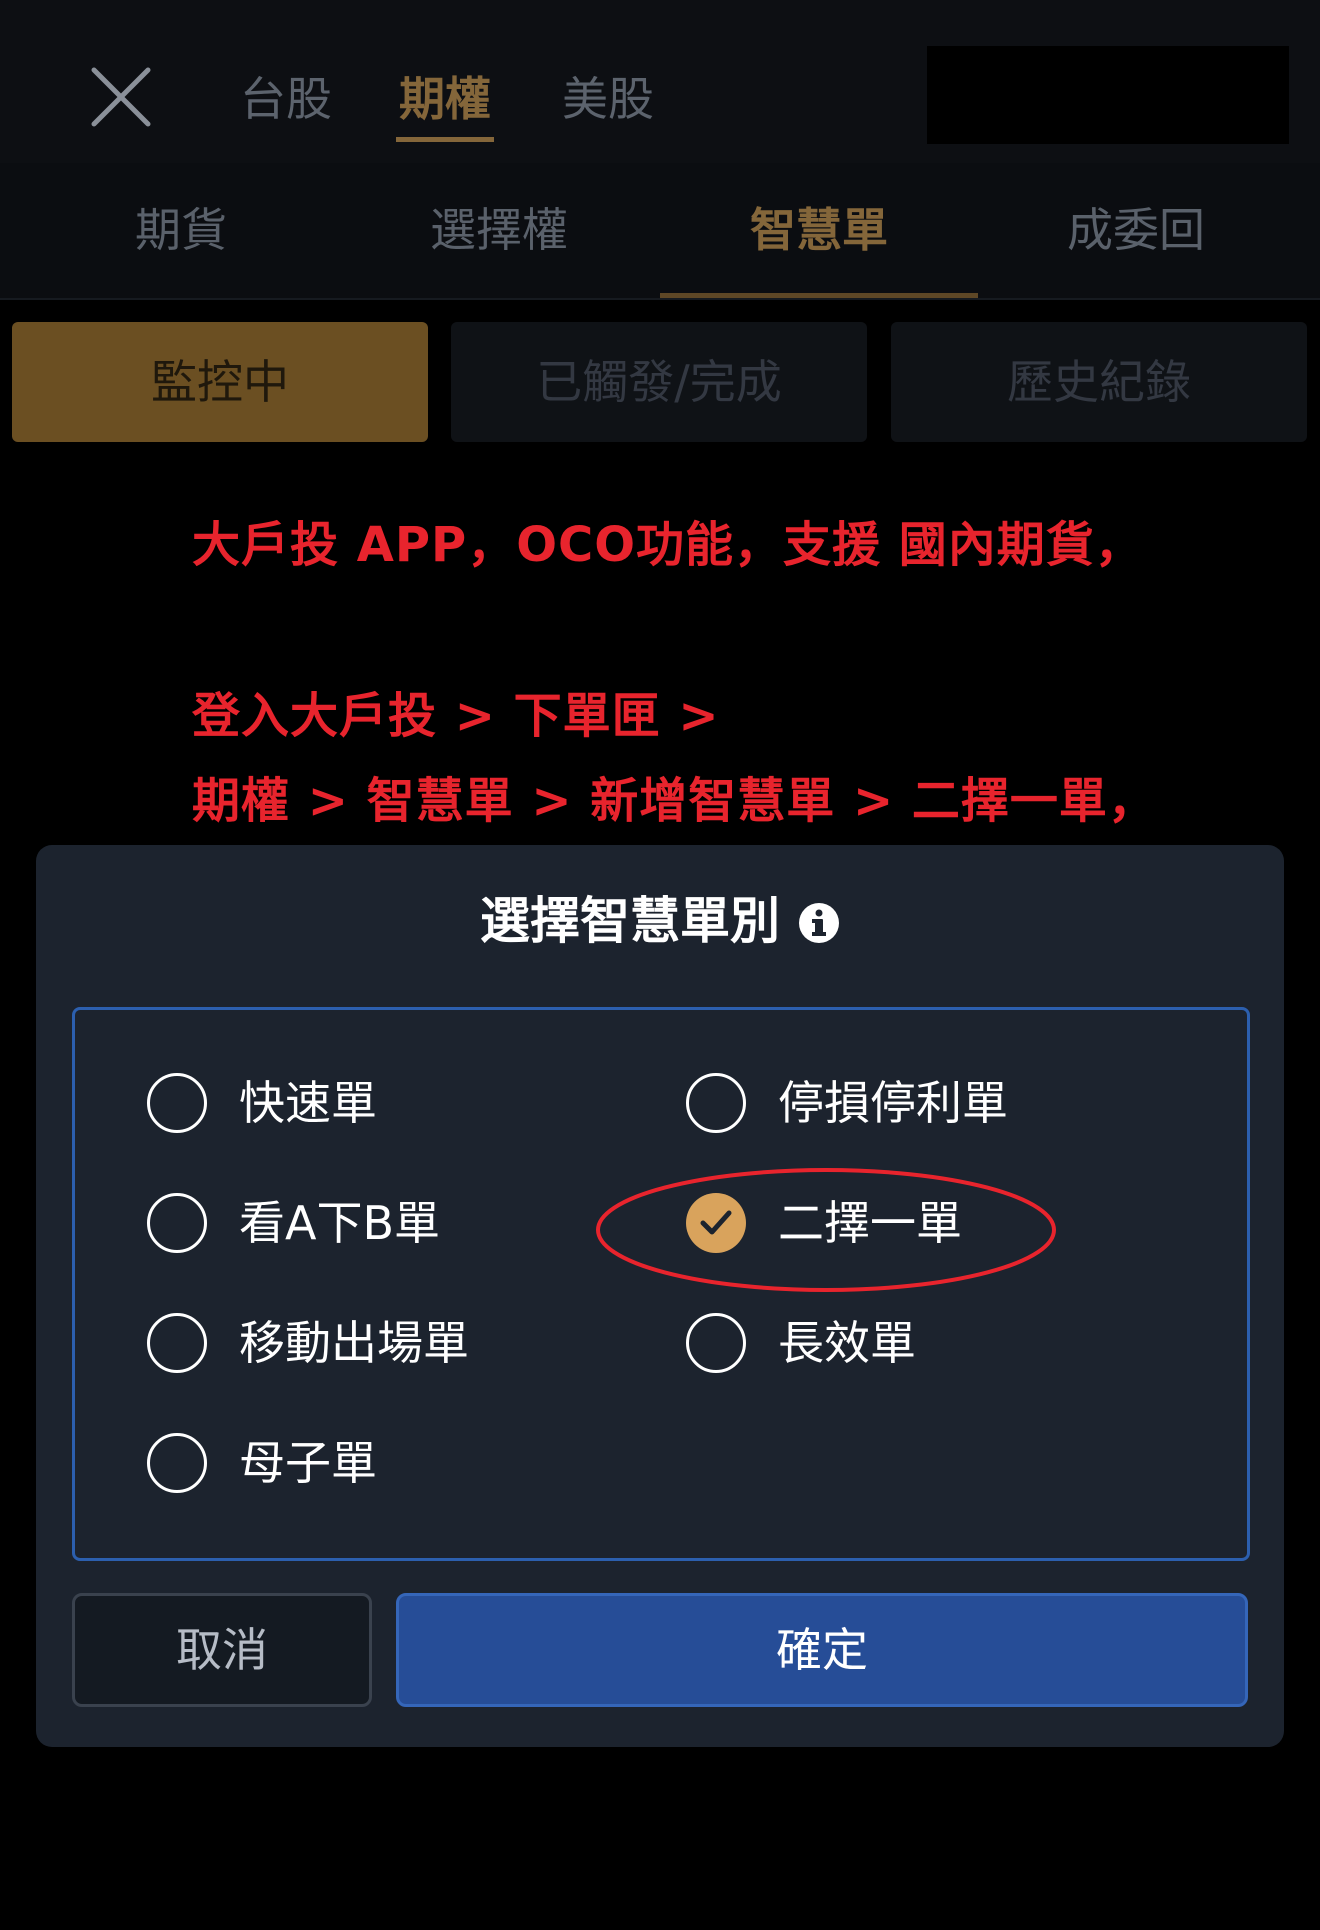 The image size is (1320, 1930). I want to click on option-quick-order: 快速單, so click(357, 1105).